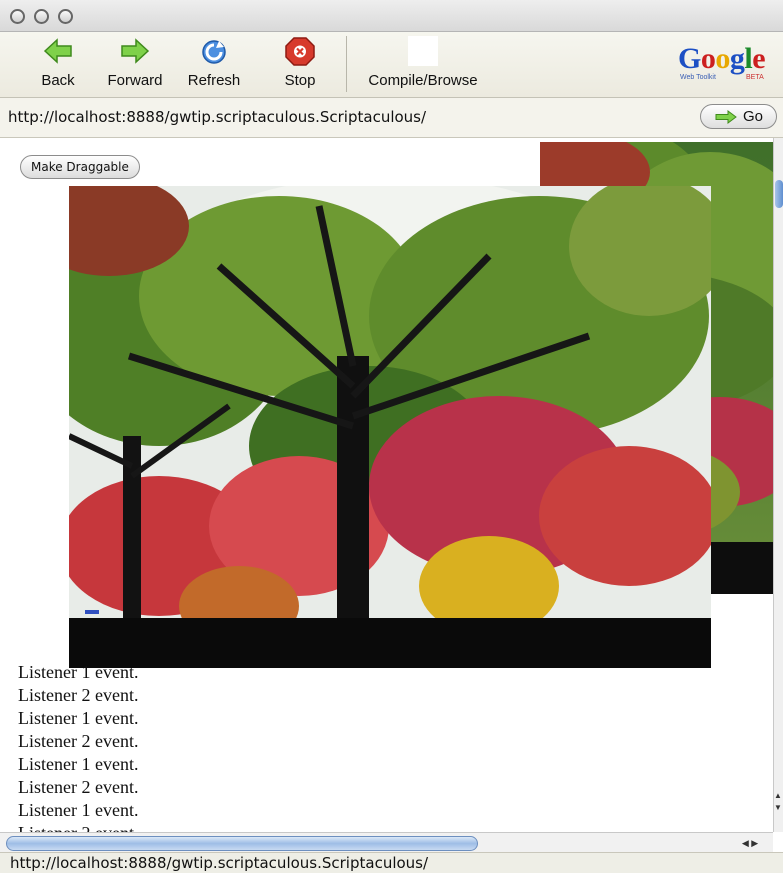 This screenshot has width=783, height=873. What do you see at coordinates (748, 58) in the screenshot?
I see `google-wordmark-letter: l` at bounding box center [748, 58].